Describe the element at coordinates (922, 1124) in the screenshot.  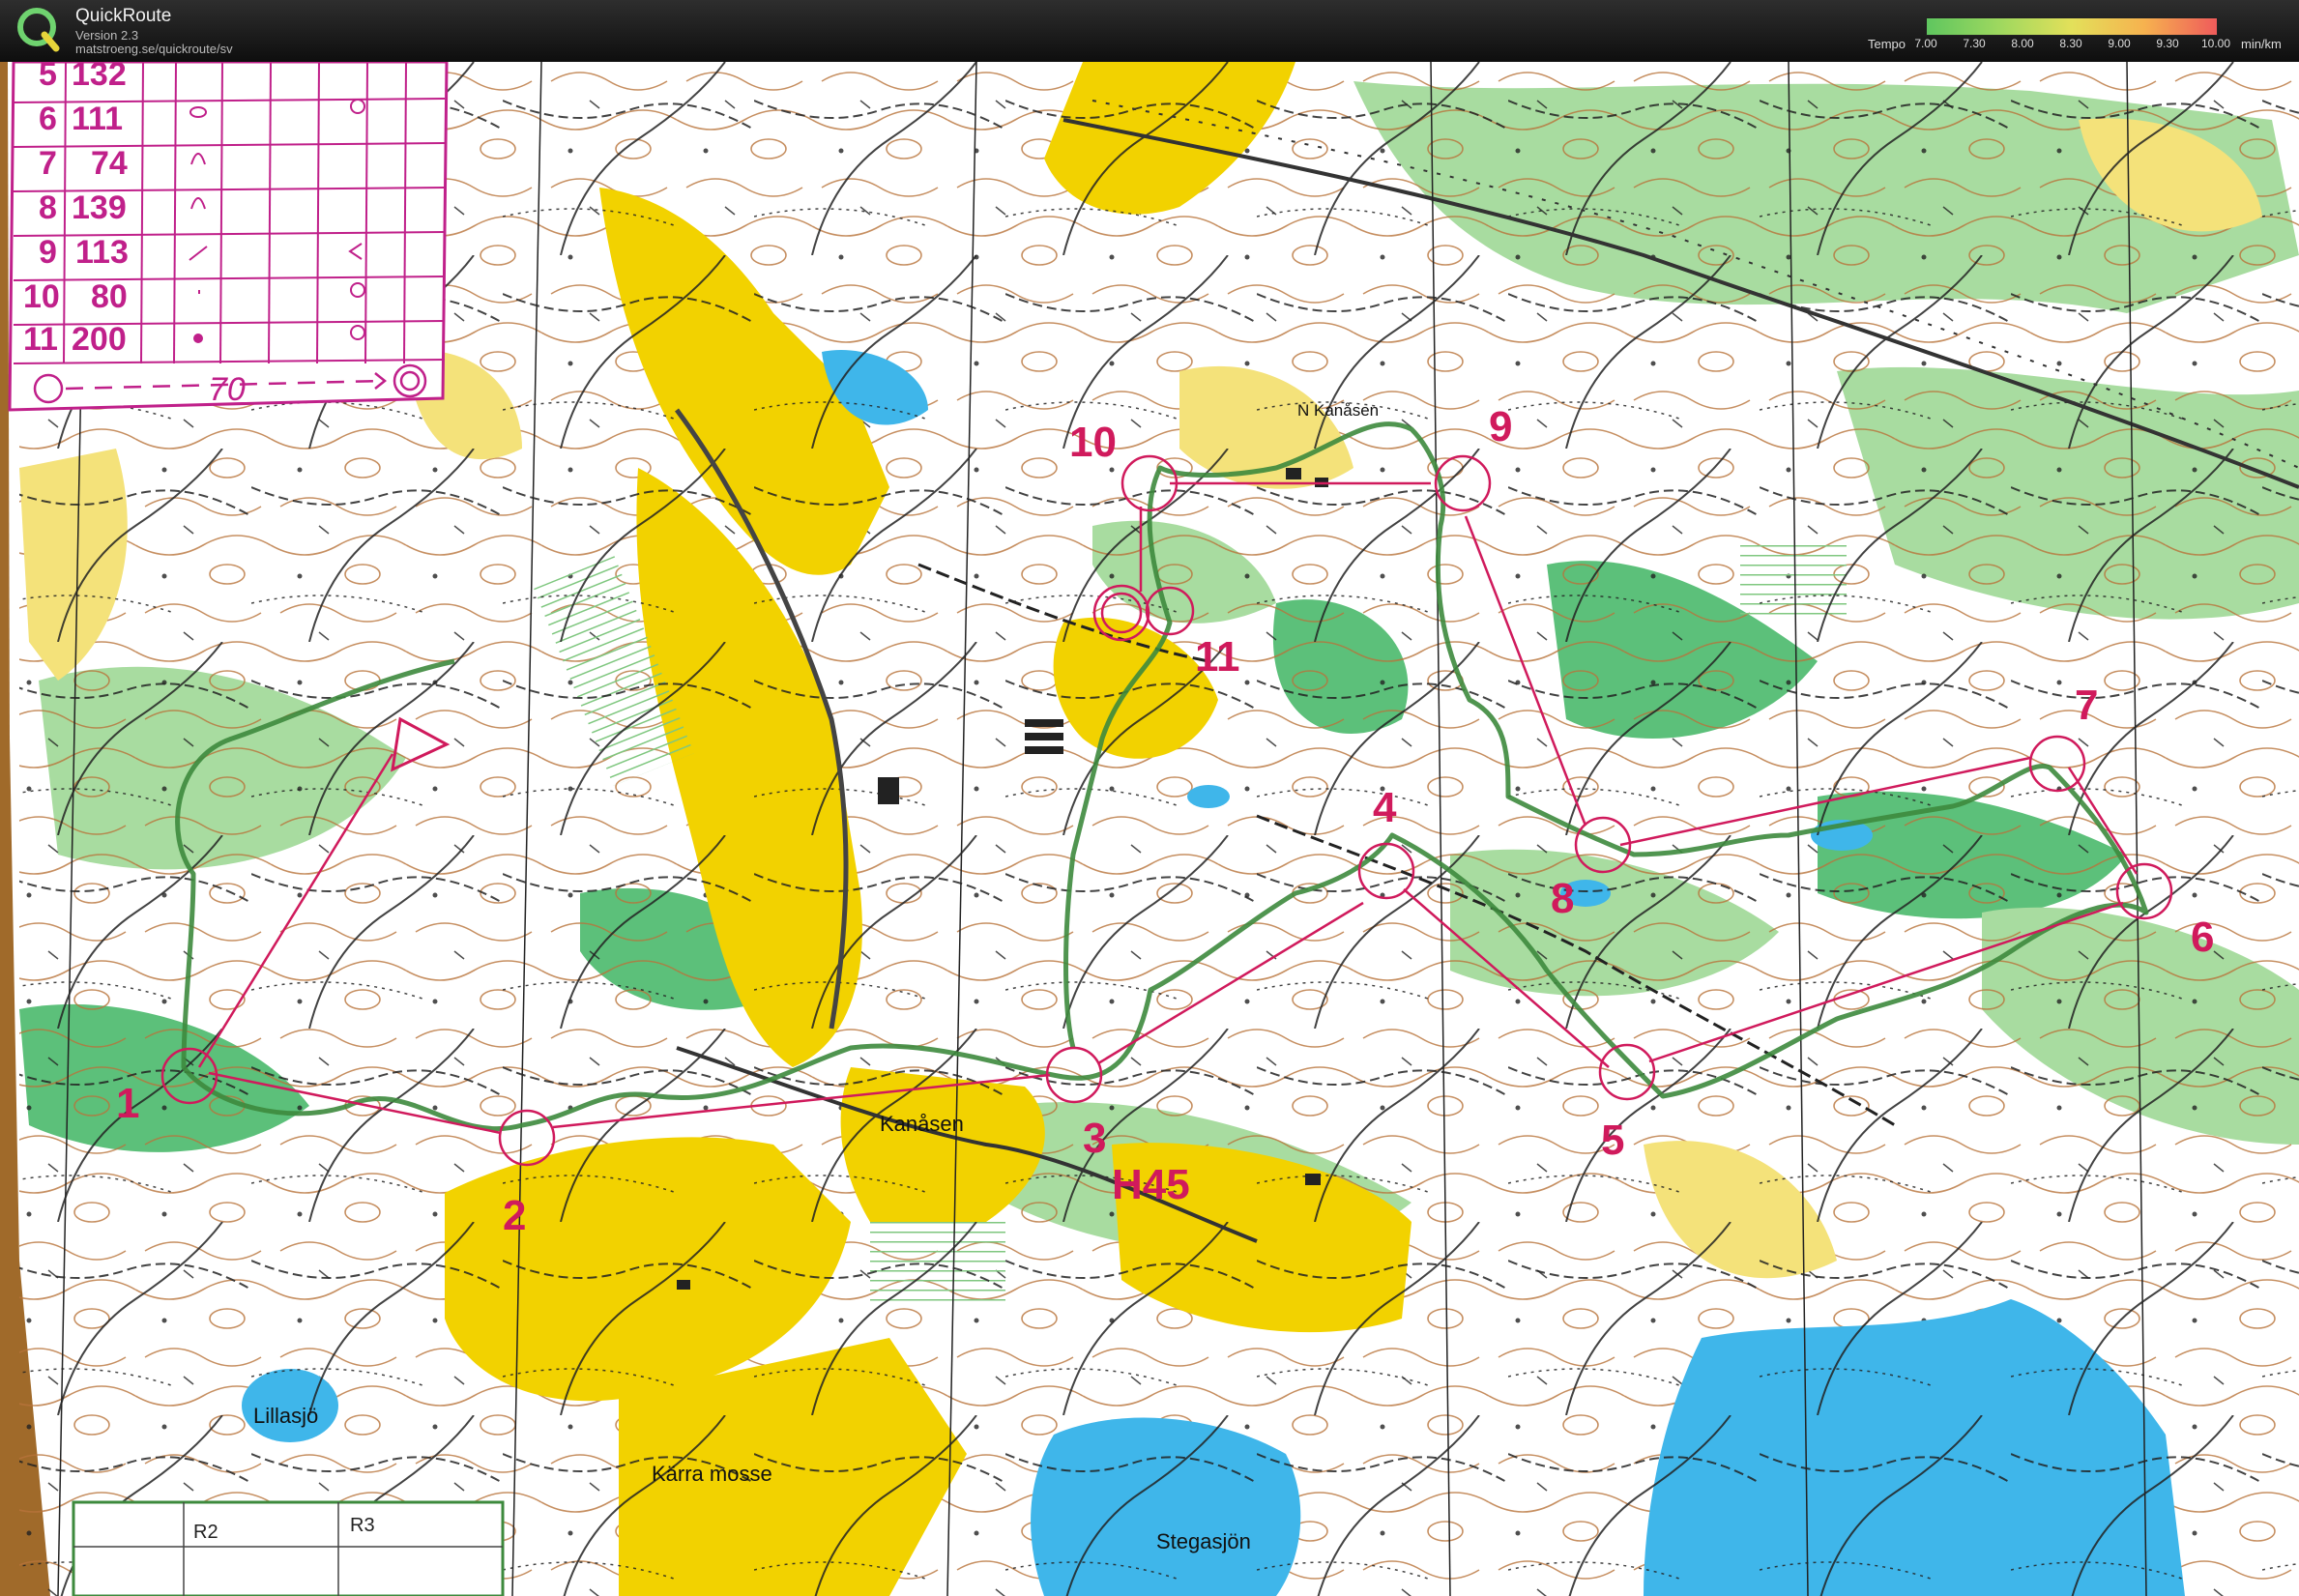
I see `place-name-kanasen: Kanåsen` at that location.